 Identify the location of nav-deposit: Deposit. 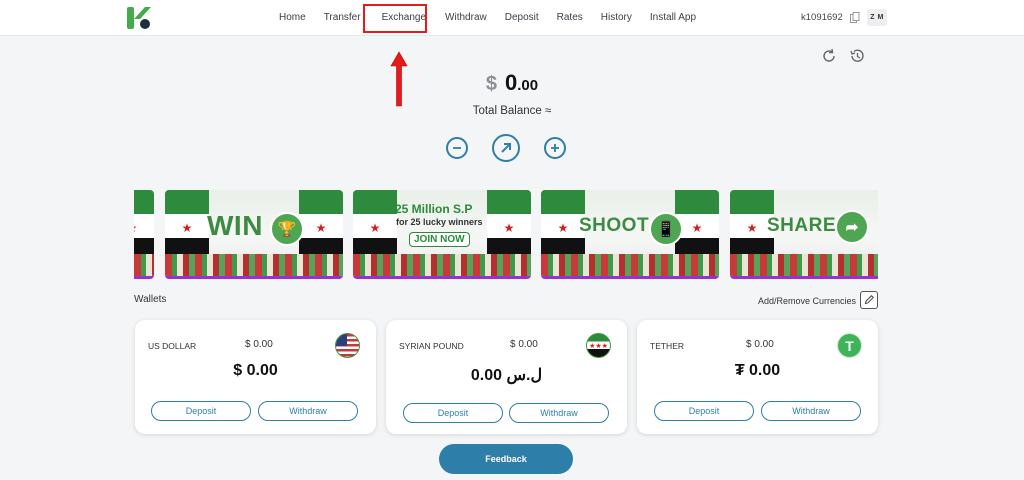
(522, 18).